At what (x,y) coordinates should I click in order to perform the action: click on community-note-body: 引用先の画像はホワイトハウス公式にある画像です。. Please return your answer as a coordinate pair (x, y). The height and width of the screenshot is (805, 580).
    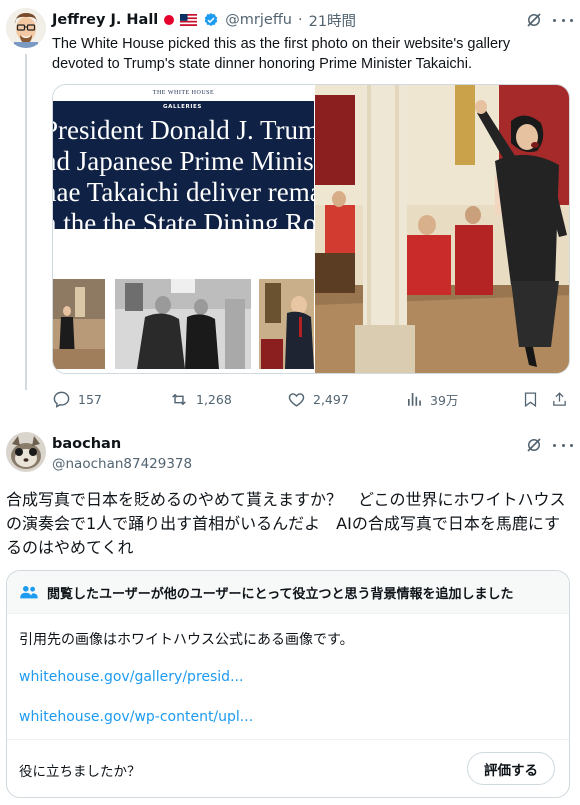
    Looking at the image, I should click on (186, 640).